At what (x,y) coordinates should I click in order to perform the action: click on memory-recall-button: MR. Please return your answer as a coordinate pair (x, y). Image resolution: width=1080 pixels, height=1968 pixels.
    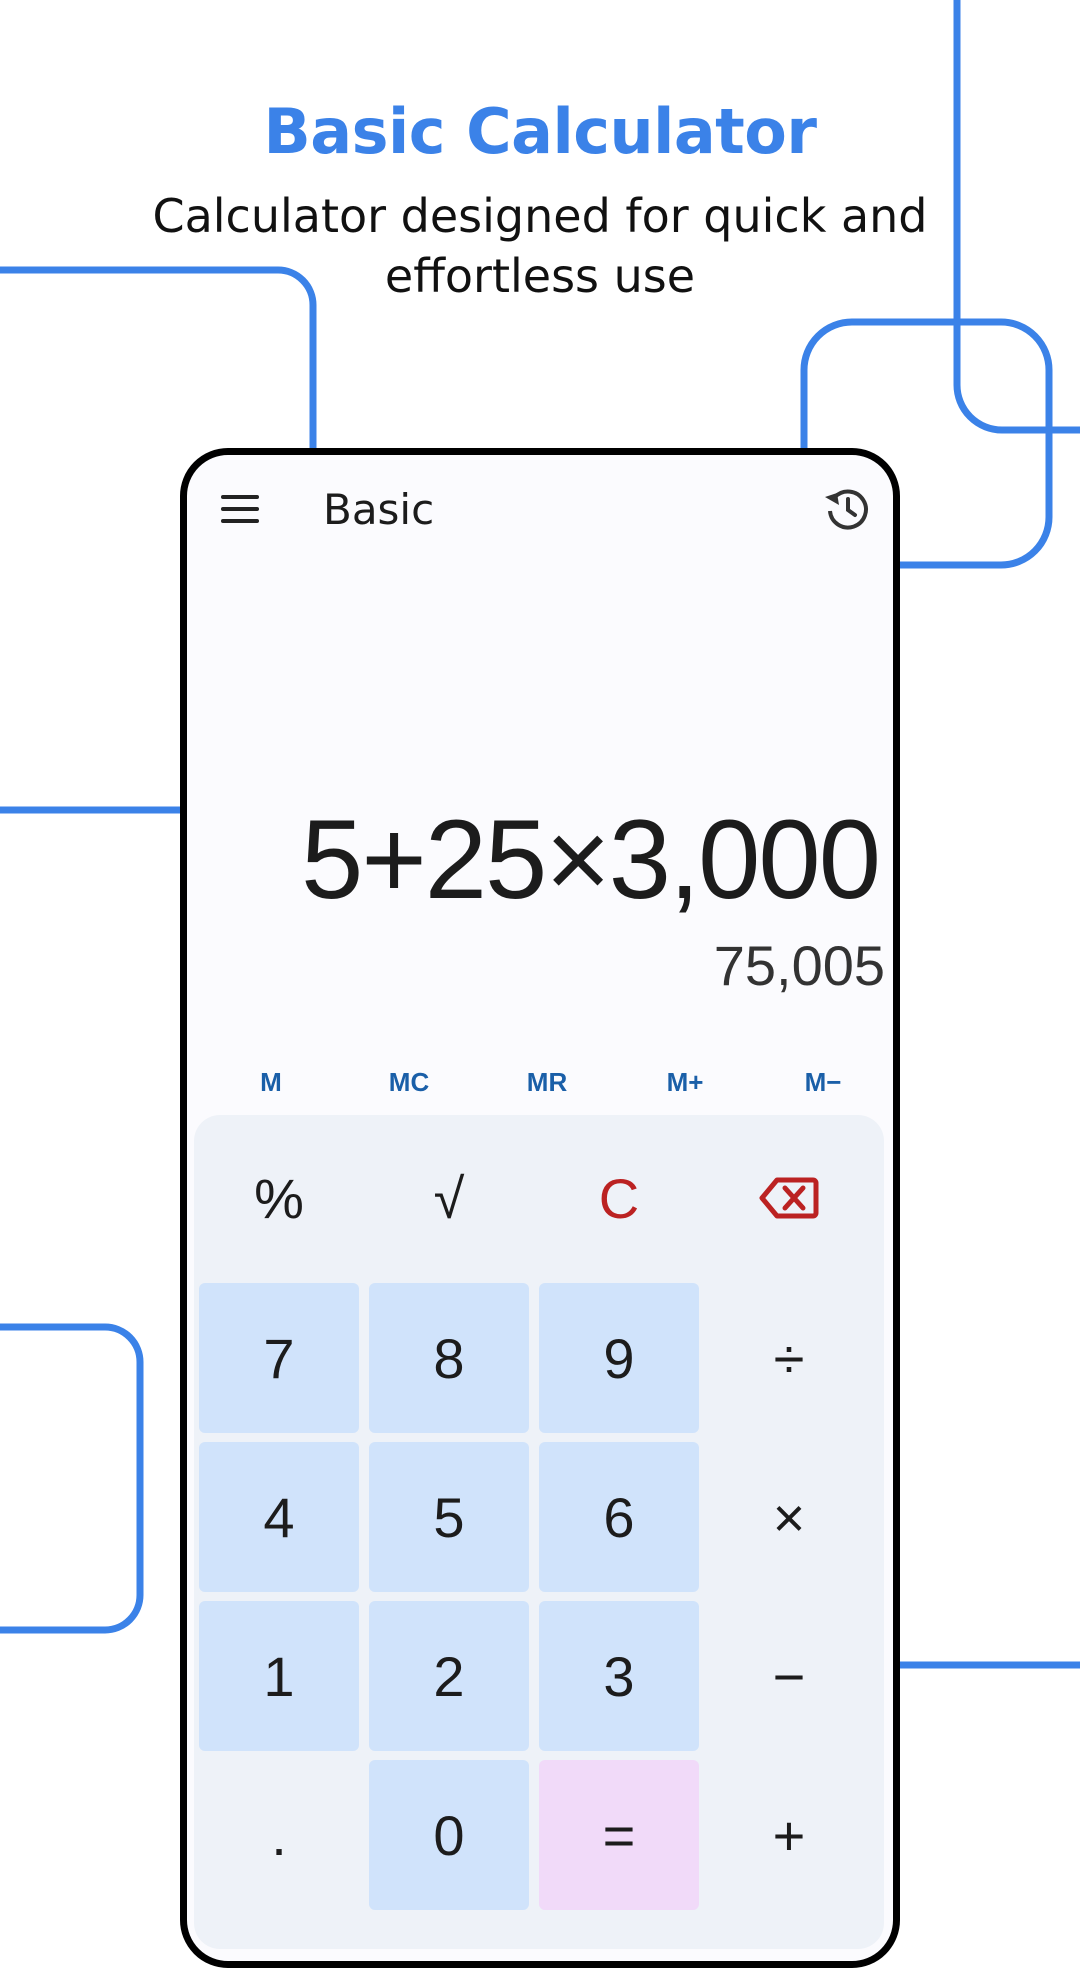
    Looking at the image, I should click on (547, 1082).